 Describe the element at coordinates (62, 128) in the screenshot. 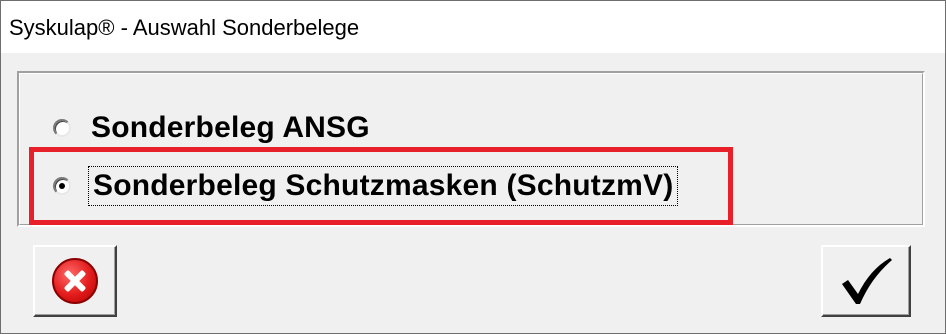

I see `radio-button-unselected-icon` at that location.